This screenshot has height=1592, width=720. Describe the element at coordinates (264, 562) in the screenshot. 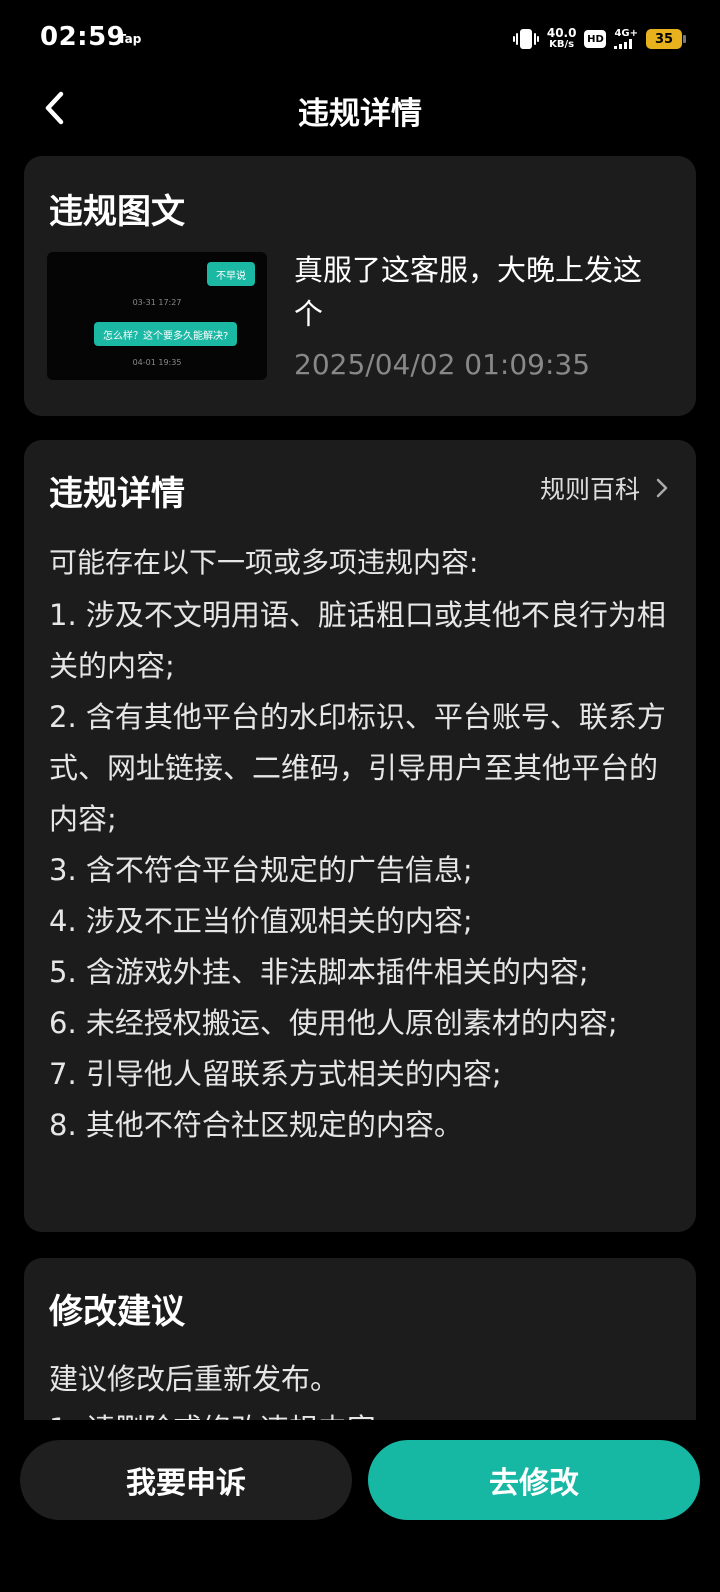

I see `violation-intro: 可能存在以下一项或多项违规内容:` at that location.